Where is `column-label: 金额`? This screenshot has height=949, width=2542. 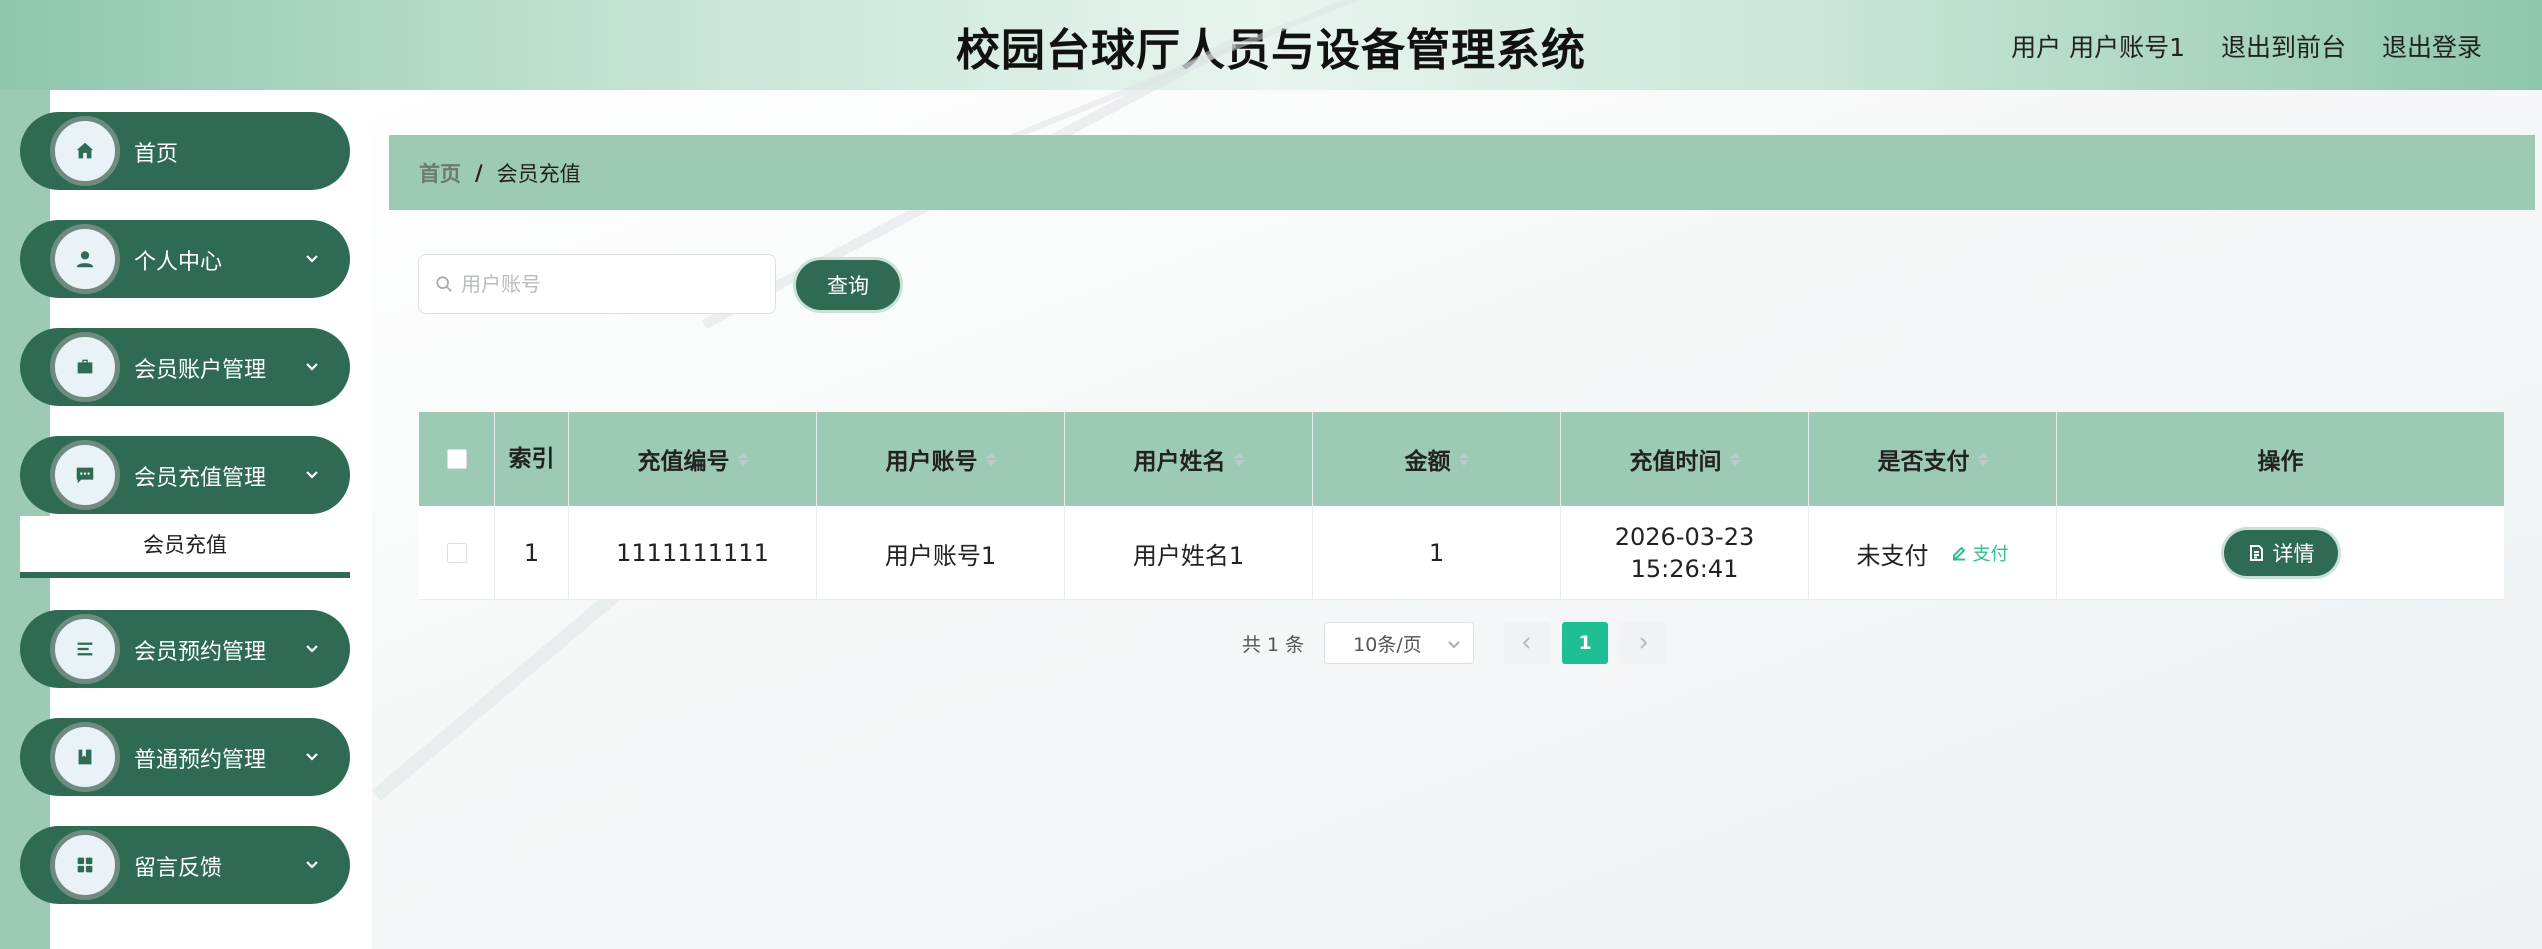
column-label: 金额 is located at coordinates (1427, 462).